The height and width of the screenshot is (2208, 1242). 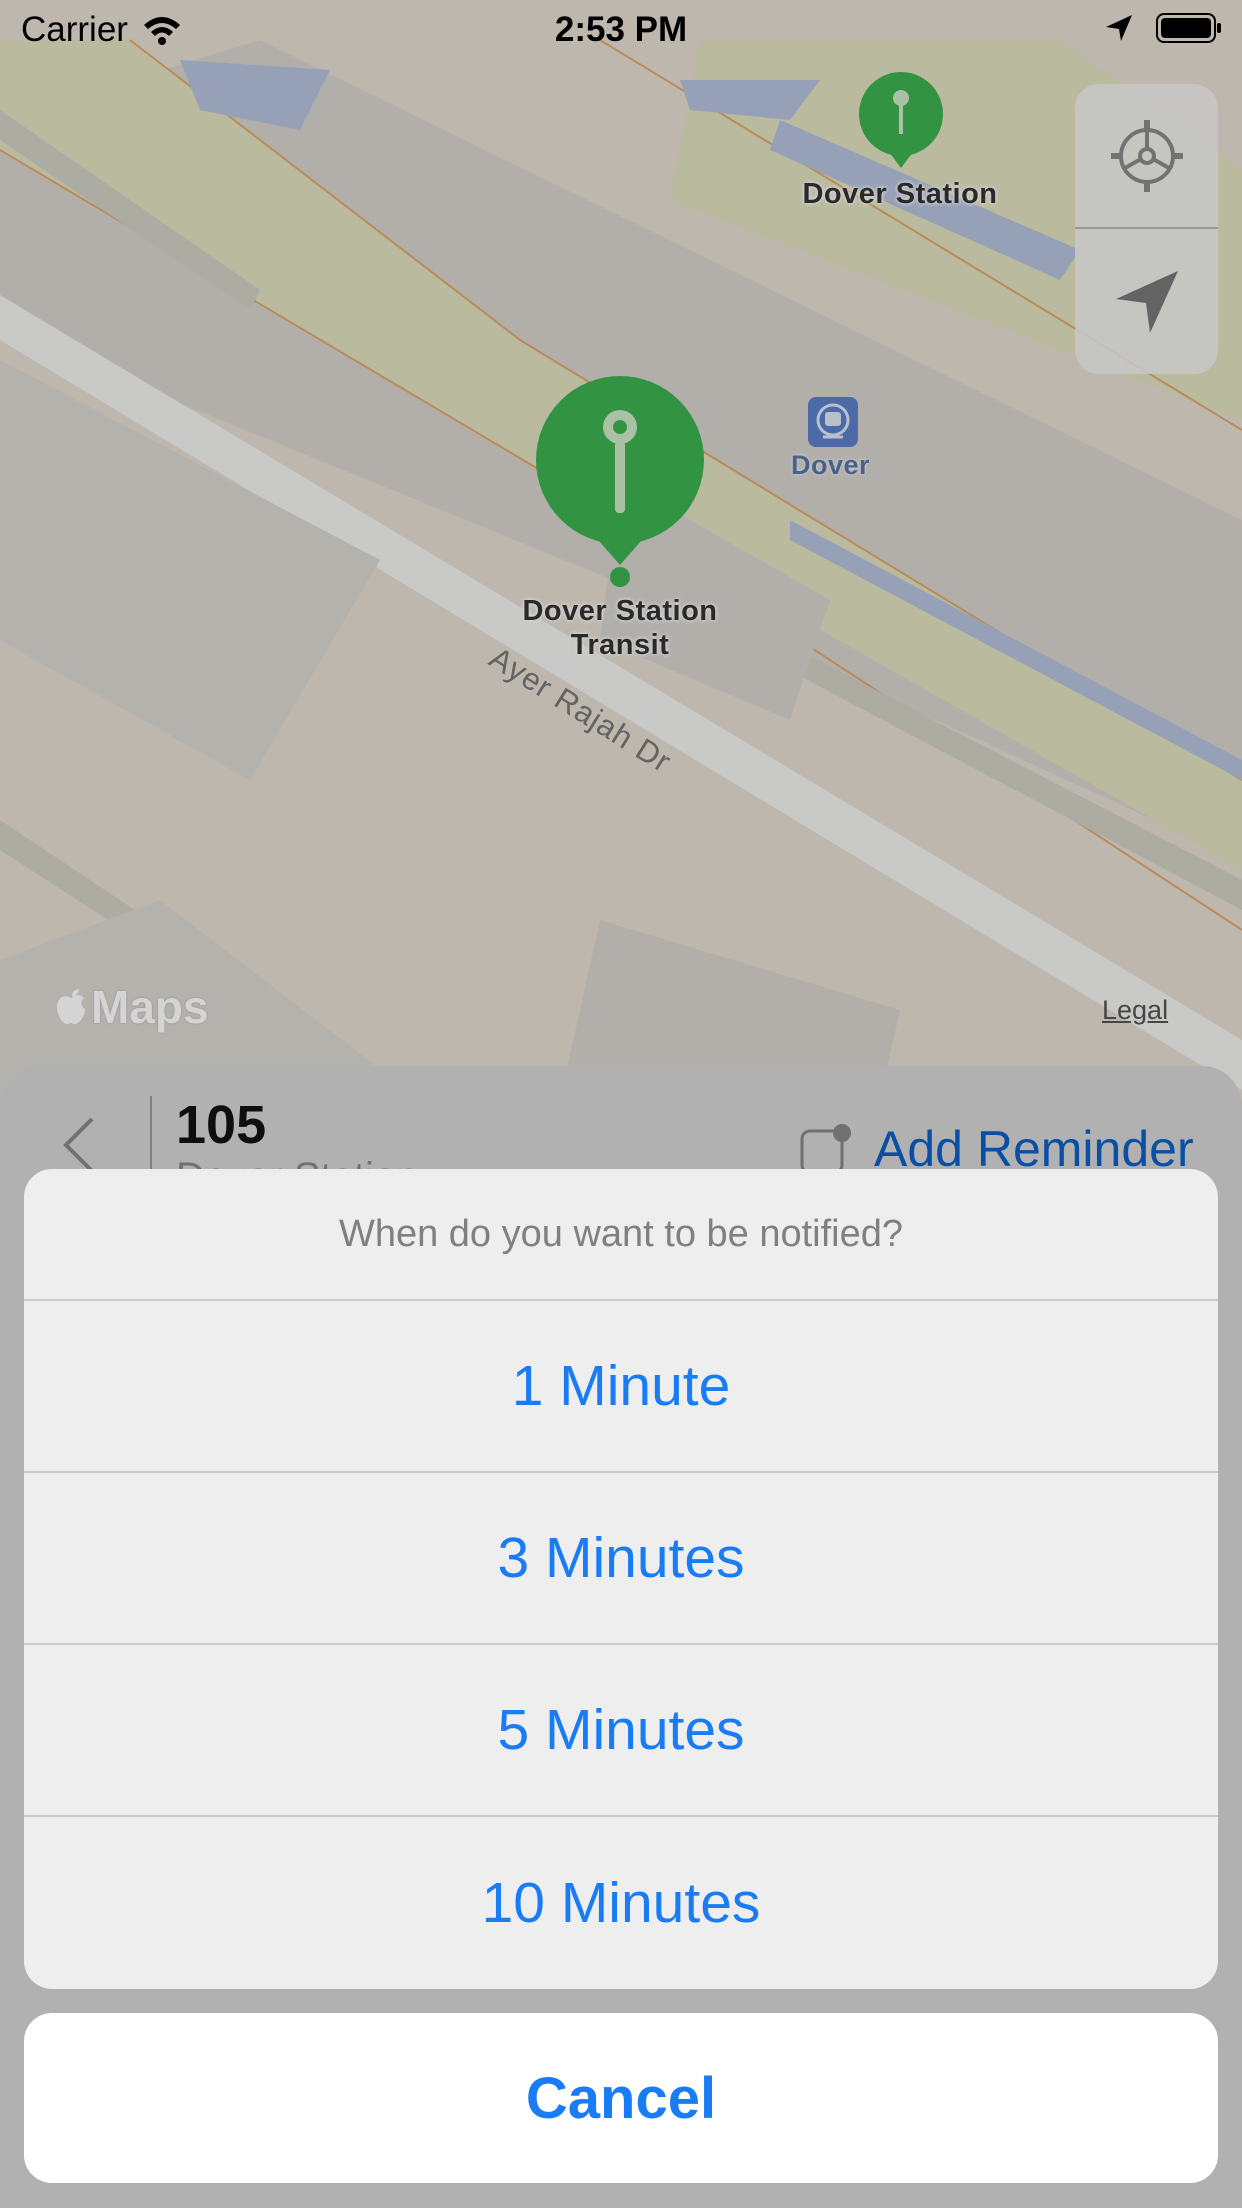 What do you see at coordinates (621, 1235) in the screenshot?
I see `action-sheet-title: When do you want to be notified?` at bounding box center [621, 1235].